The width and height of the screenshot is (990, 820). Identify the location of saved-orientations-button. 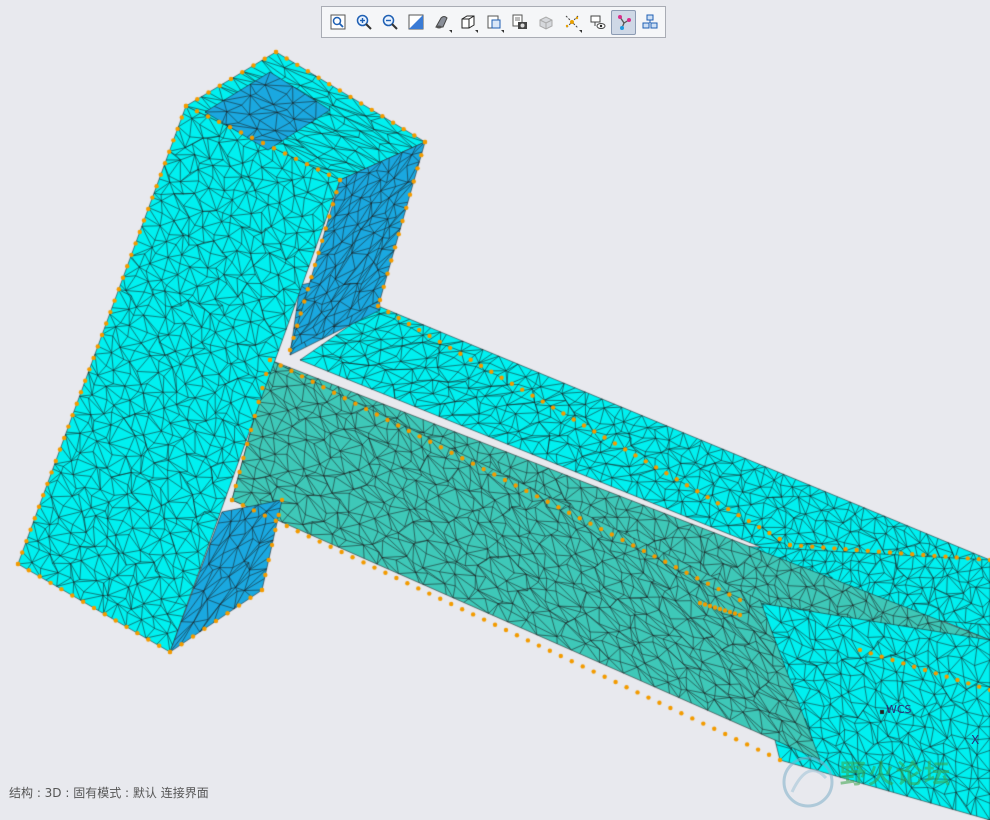
(467, 22).